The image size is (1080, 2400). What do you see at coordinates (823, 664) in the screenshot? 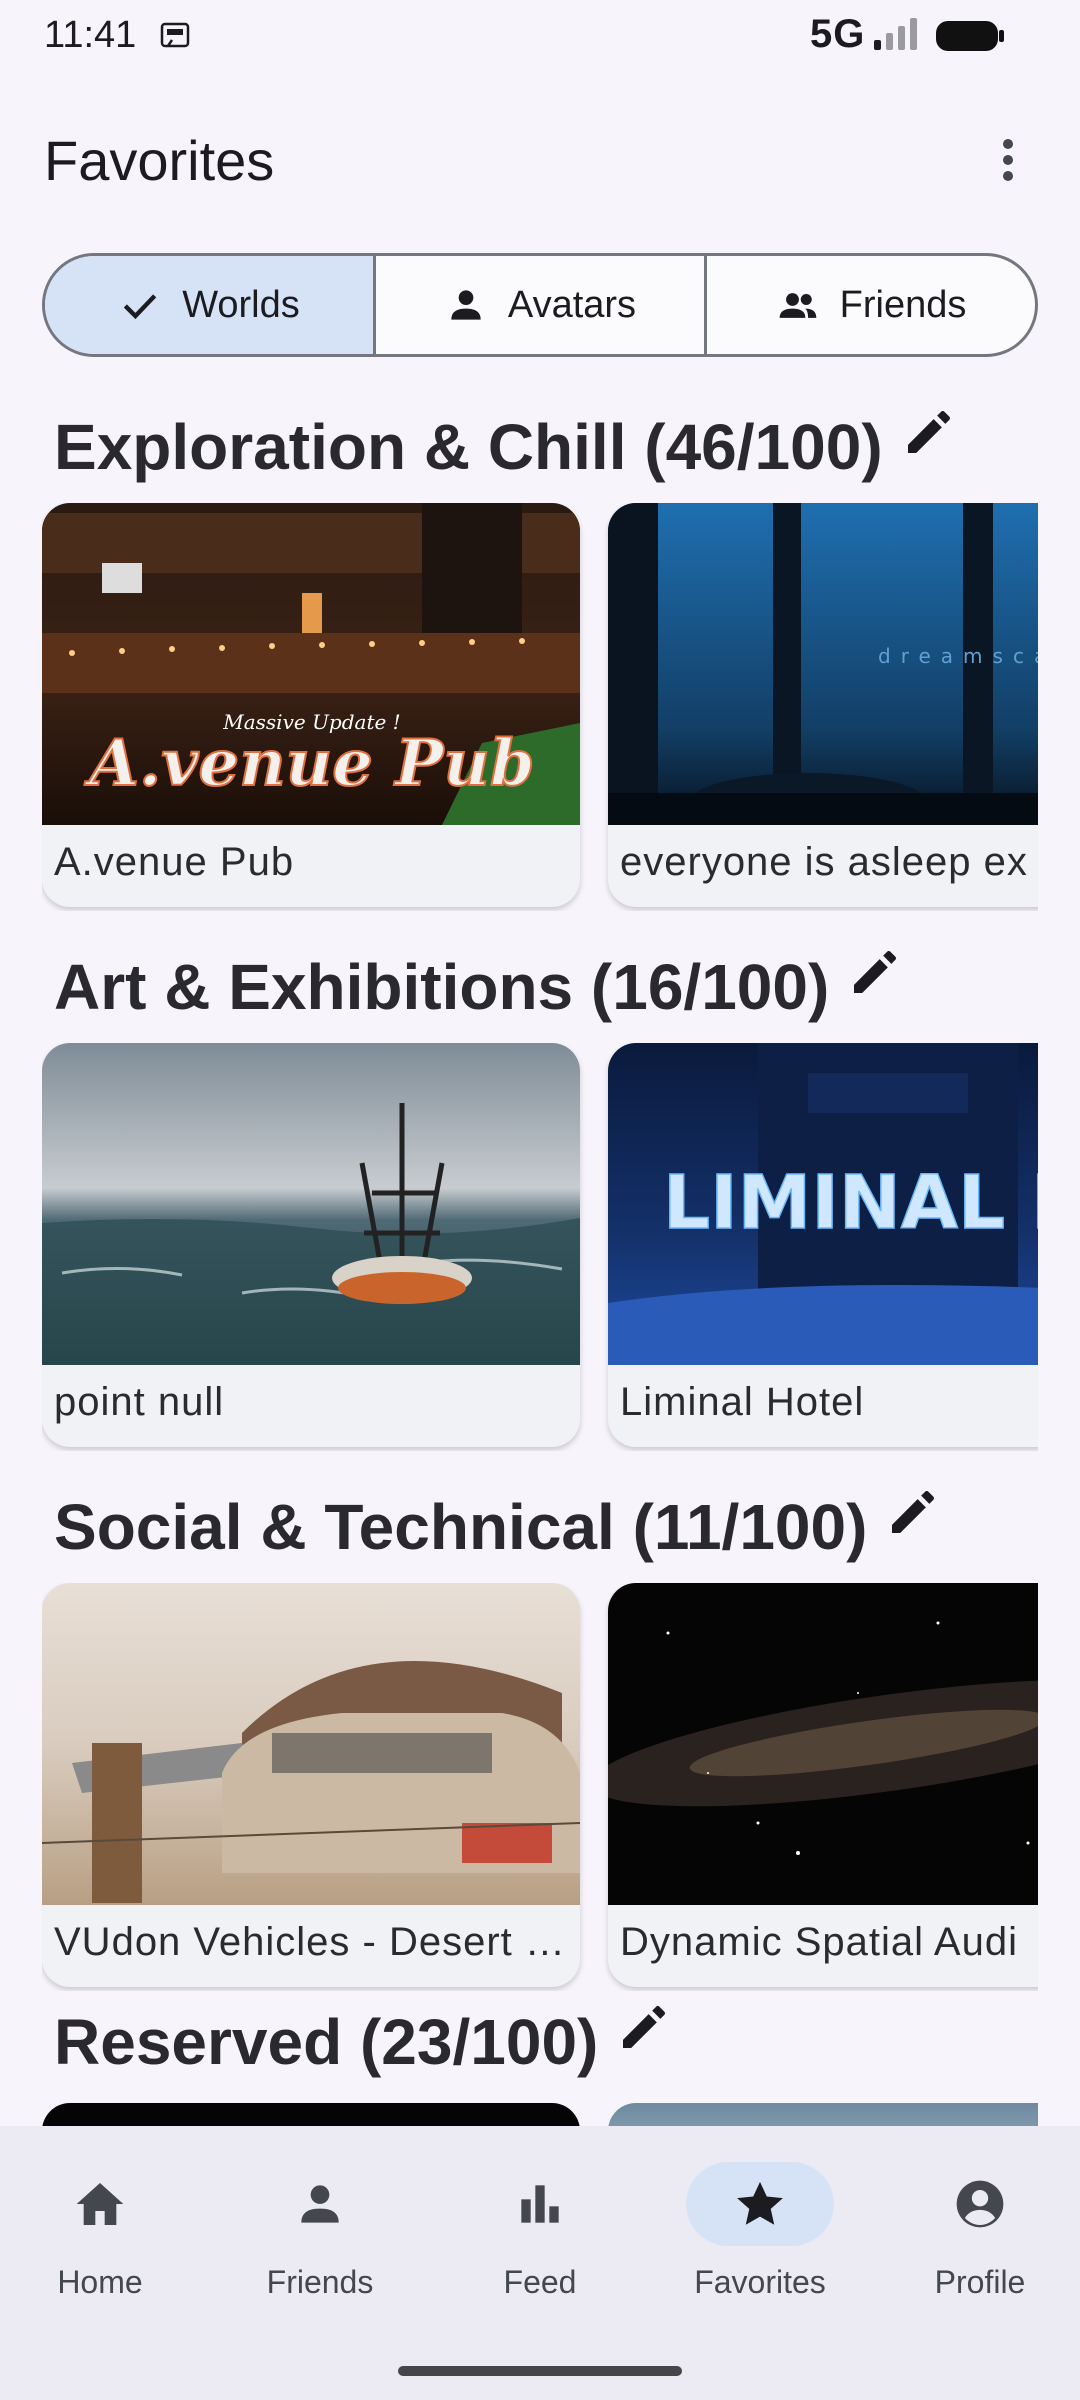
I see `world-thumbnail: dreamscape` at bounding box center [823, 664].